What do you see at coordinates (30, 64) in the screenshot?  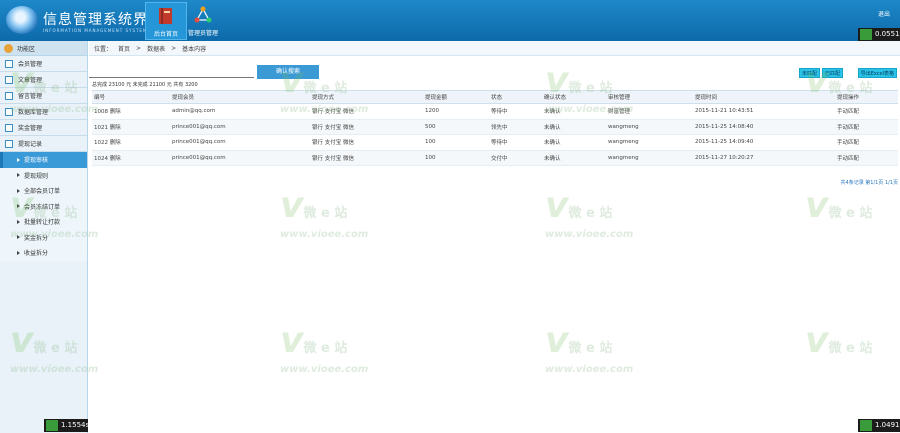 I see `sidebar-item-label: 会员管理` at bounding box center [30, 64].